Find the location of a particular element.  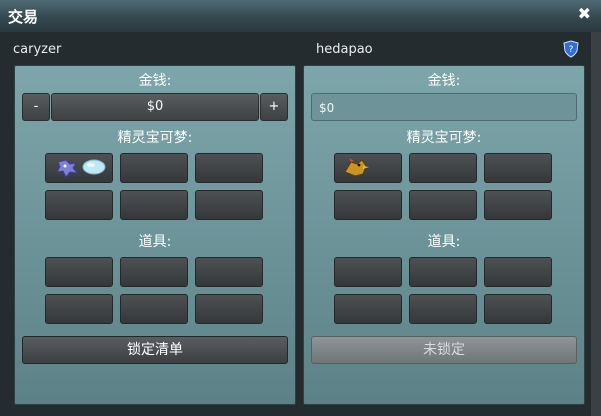

right-pokemon-label: 精灵宝可梦: is located at coordinates (444, 138).